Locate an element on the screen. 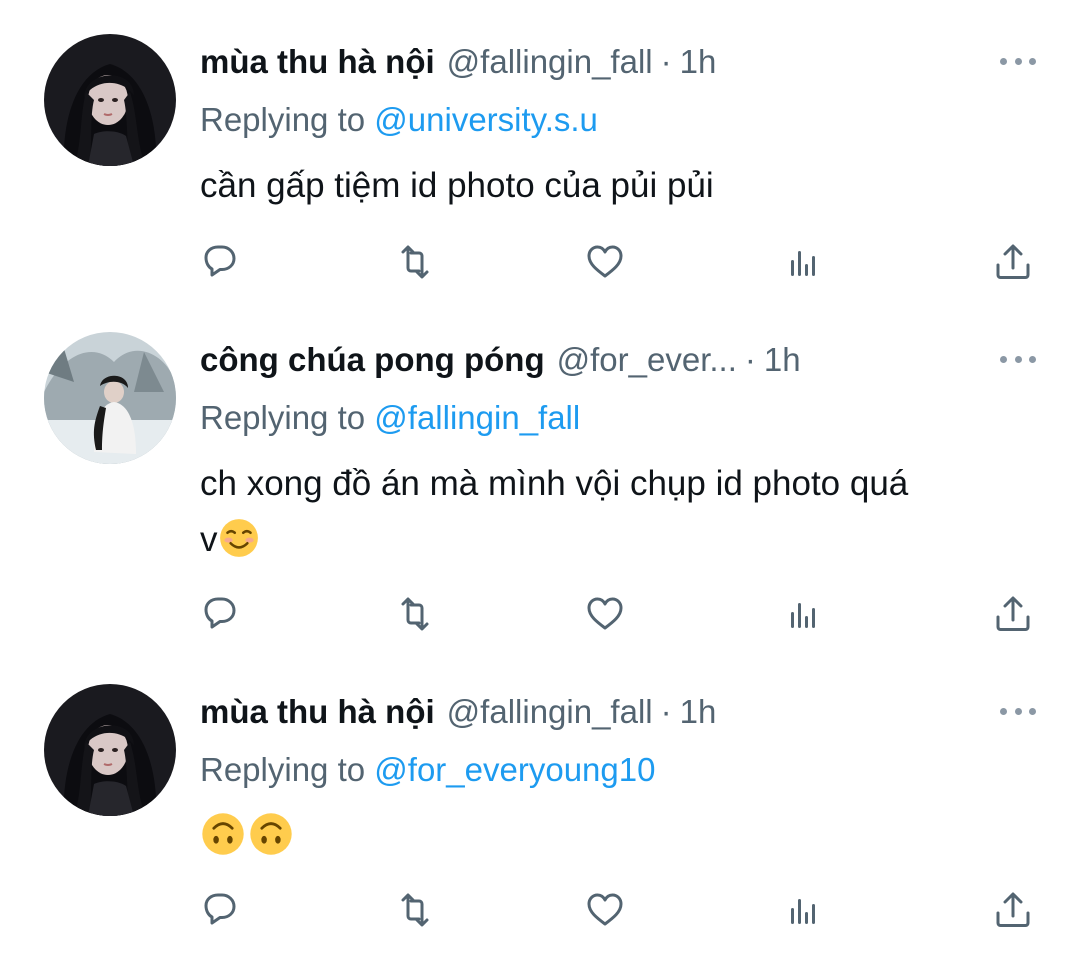 This screenshot has width=1080, height=972. replying-to: Replying to @fallingin_fall is located at coordinates (390, 418).